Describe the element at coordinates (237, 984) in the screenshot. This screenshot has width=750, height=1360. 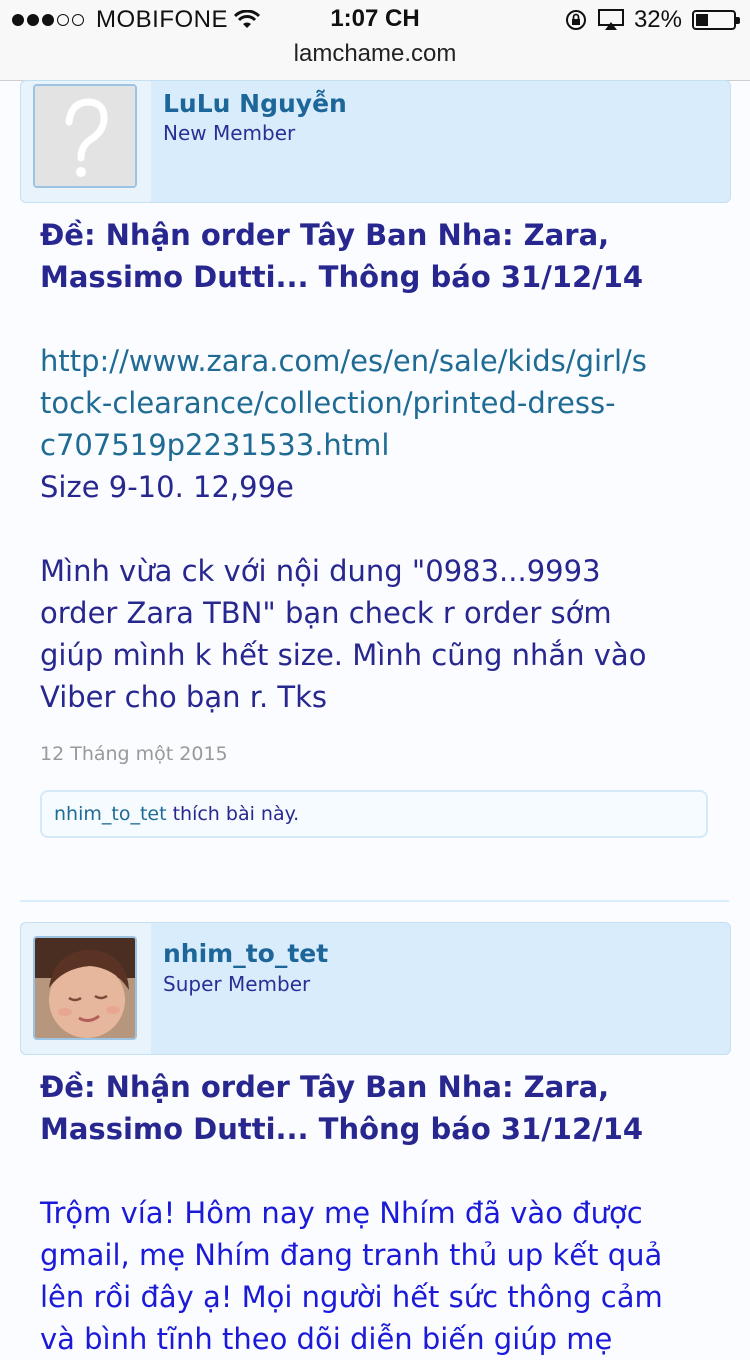
I see `user-title: Super Member` at that location.